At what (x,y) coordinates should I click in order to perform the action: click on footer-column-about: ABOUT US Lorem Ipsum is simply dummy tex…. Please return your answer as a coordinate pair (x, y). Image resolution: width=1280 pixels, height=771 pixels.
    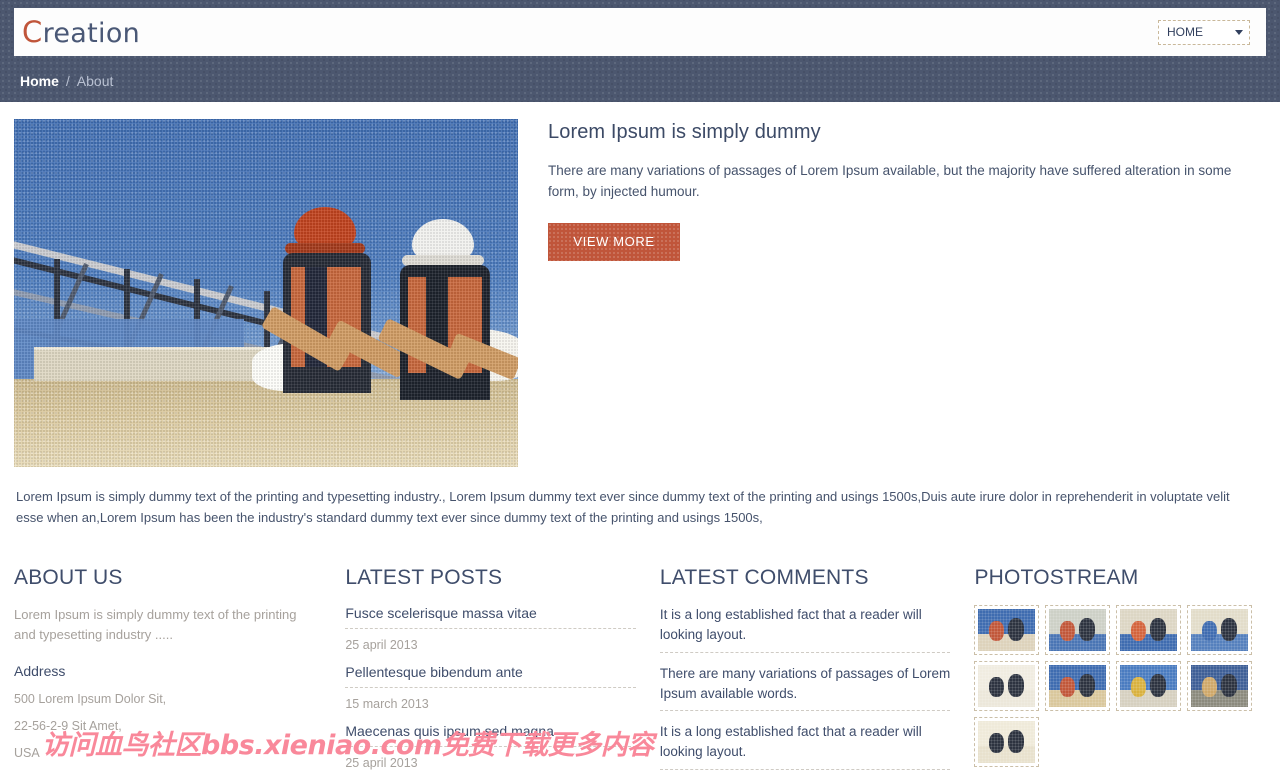
    Looking at the image, I should click on (179, 668).